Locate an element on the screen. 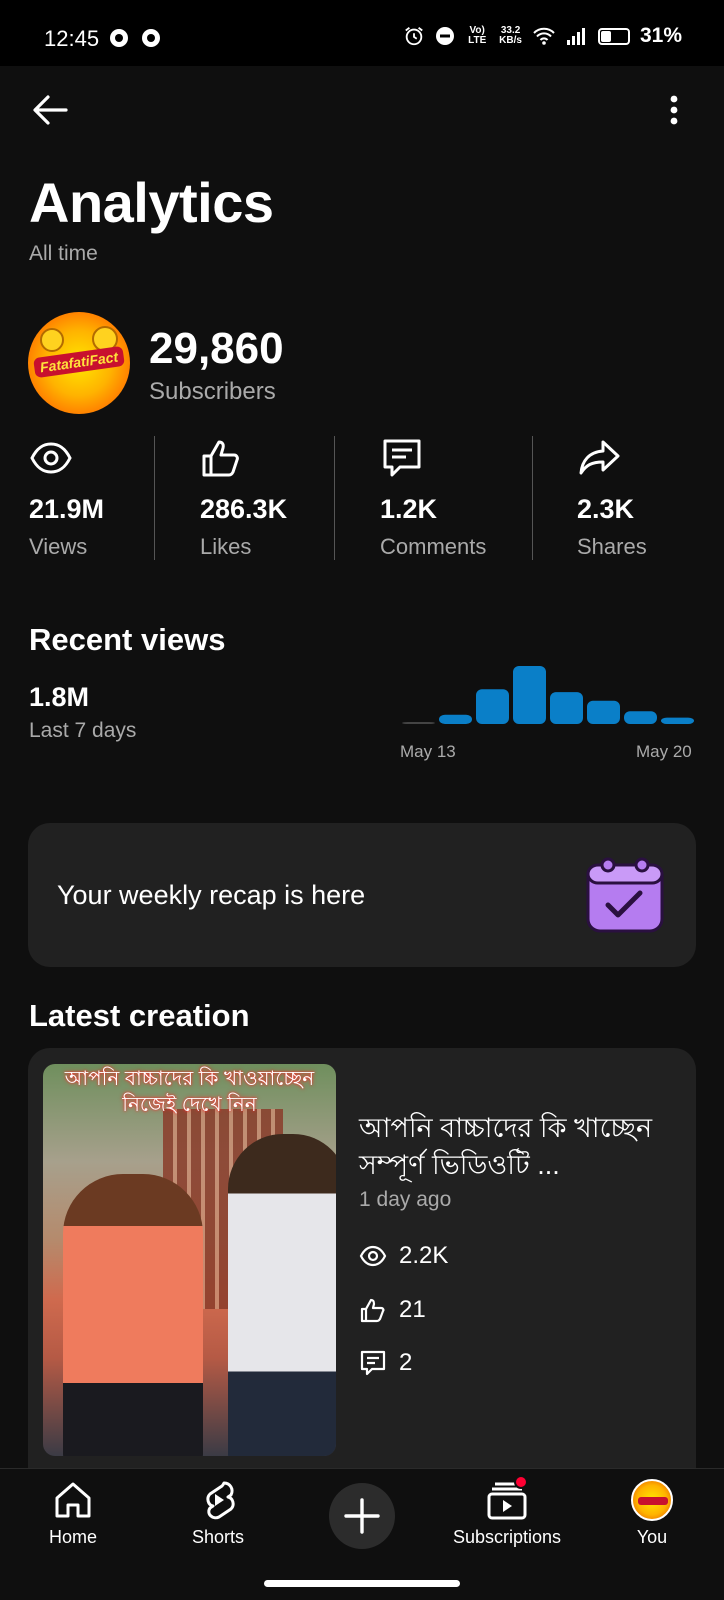  home-indicator is located at coordinates (362, 1583).